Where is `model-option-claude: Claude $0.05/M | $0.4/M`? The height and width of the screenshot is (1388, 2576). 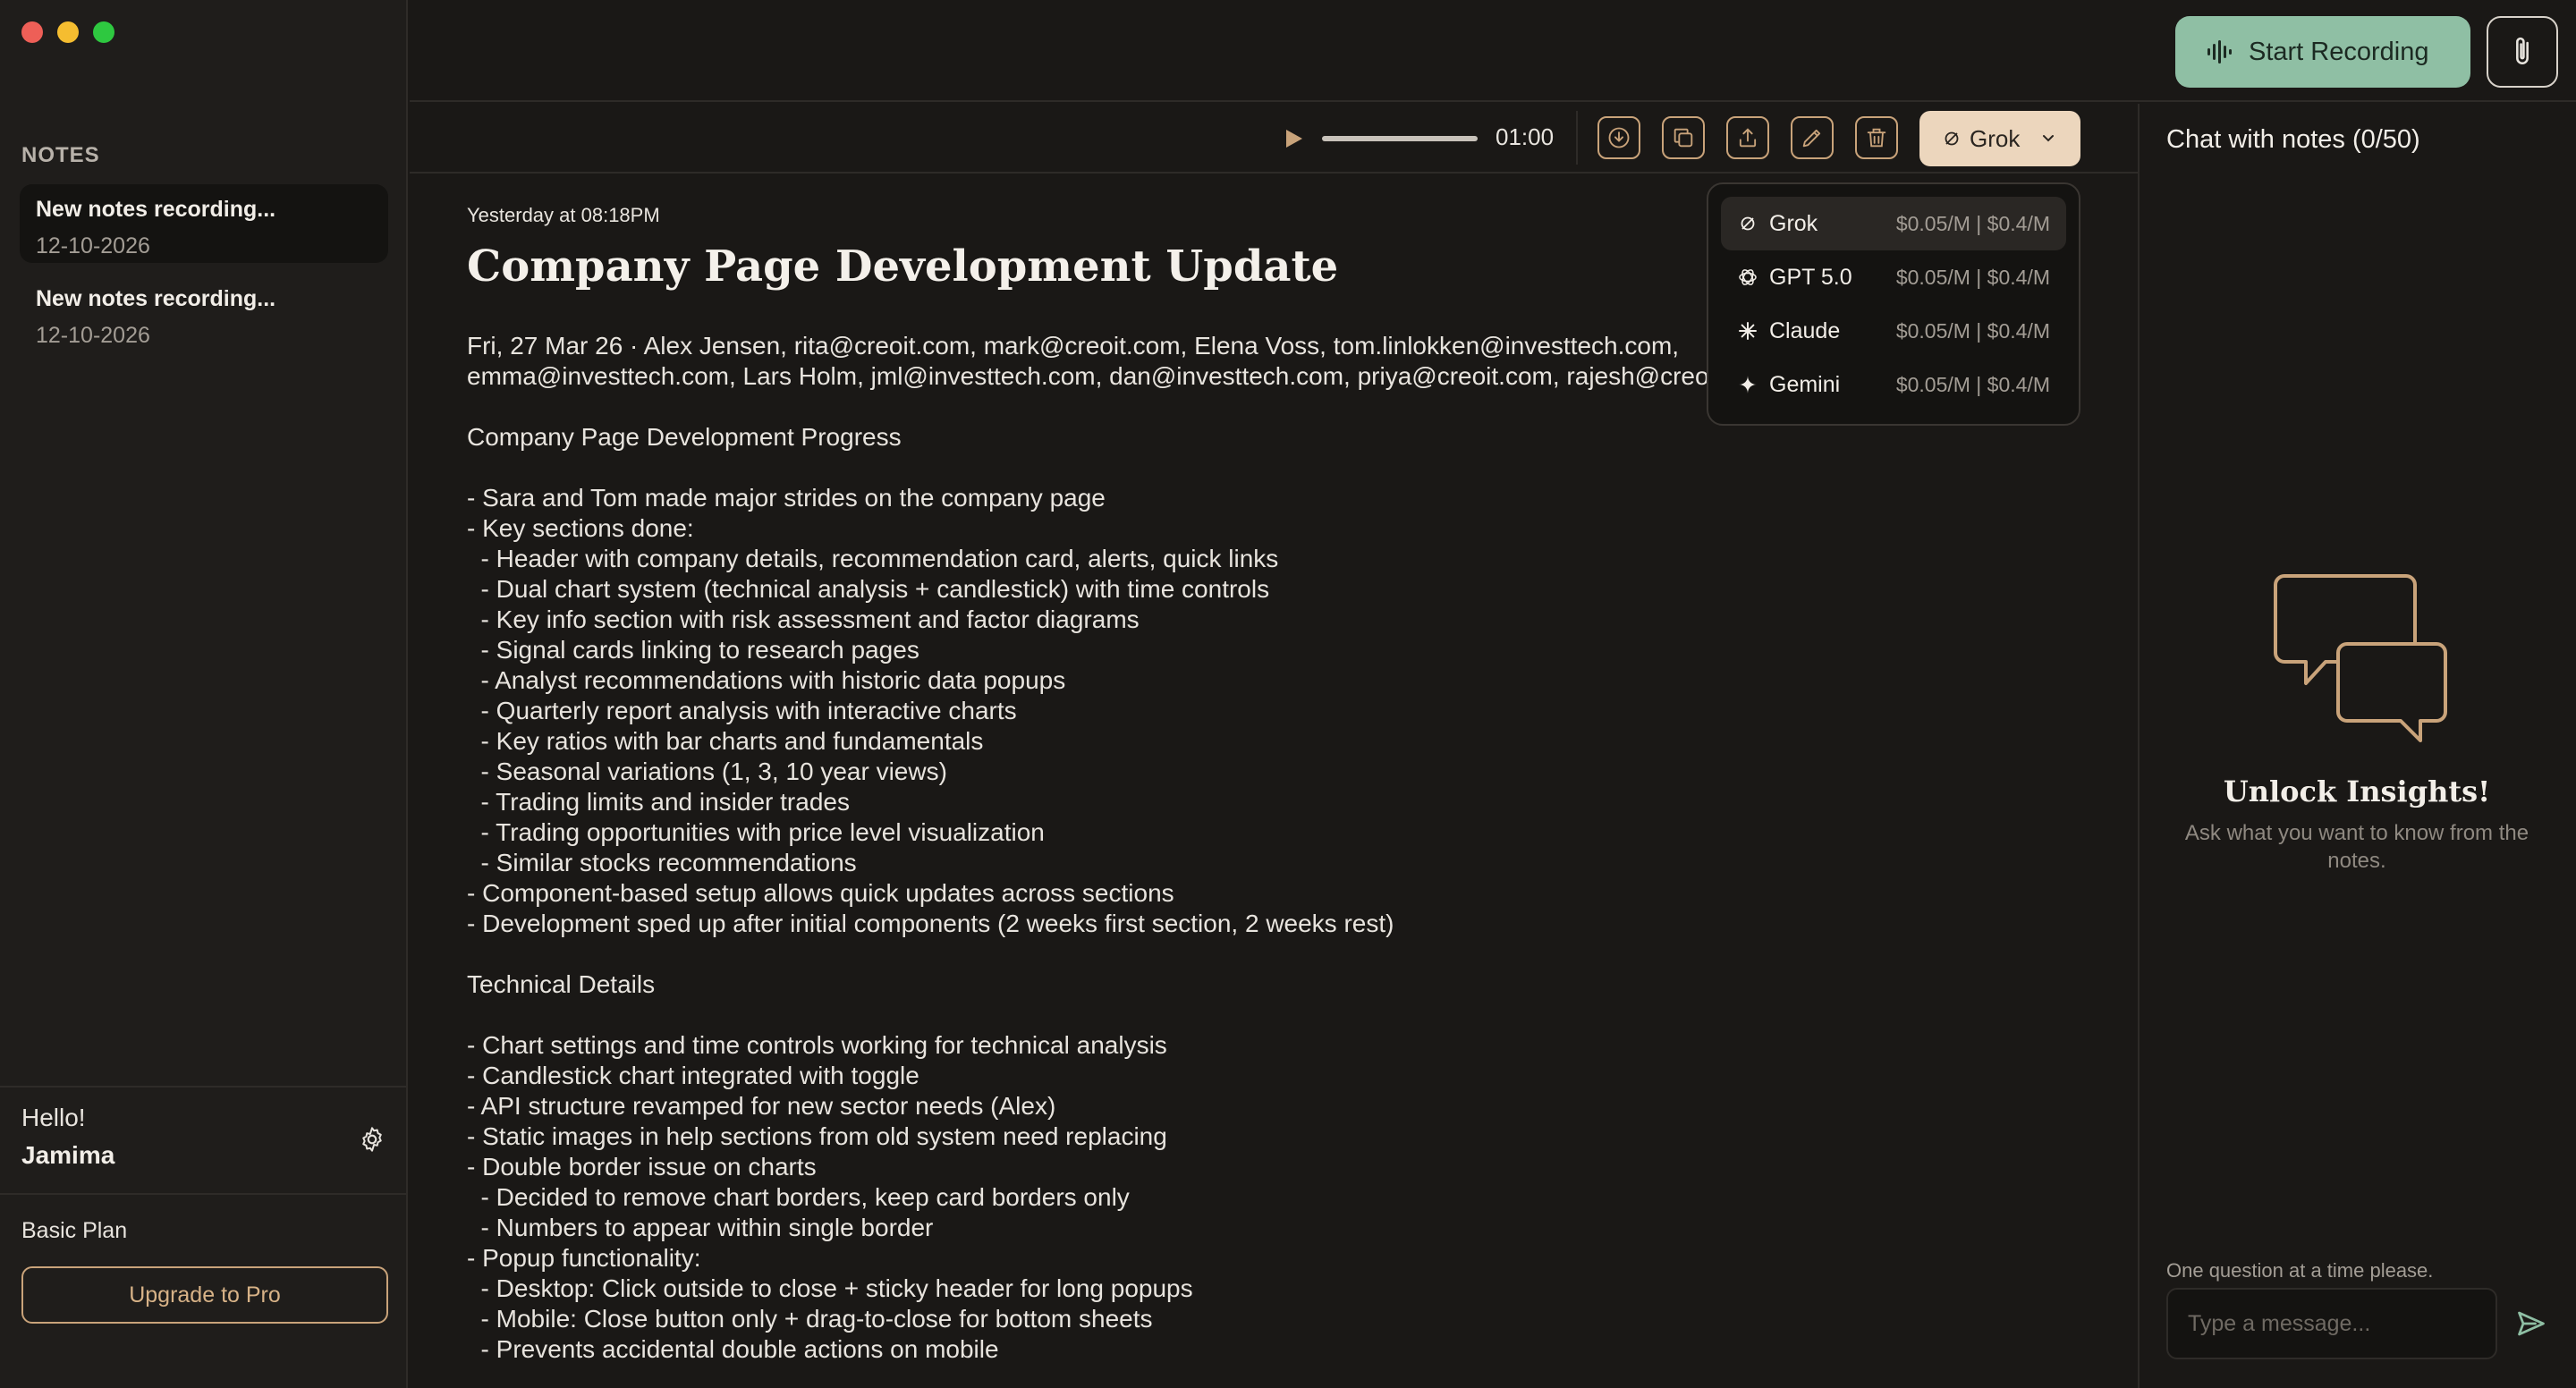 model-option-claude: Claude $0.05/M | $0.4/M is located at coordinates (1893, 331).